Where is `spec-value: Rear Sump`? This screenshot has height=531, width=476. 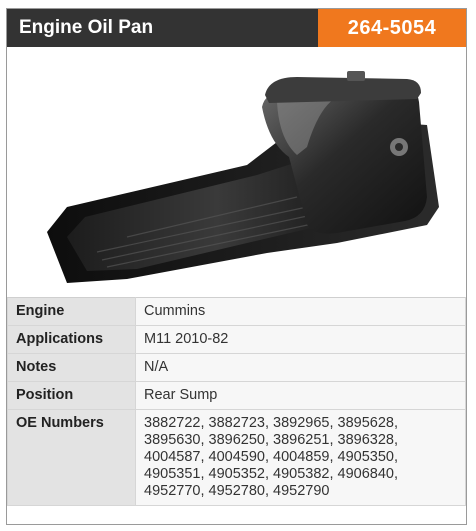 spec-value: Rear Sump is located at coordinates (300, 395).